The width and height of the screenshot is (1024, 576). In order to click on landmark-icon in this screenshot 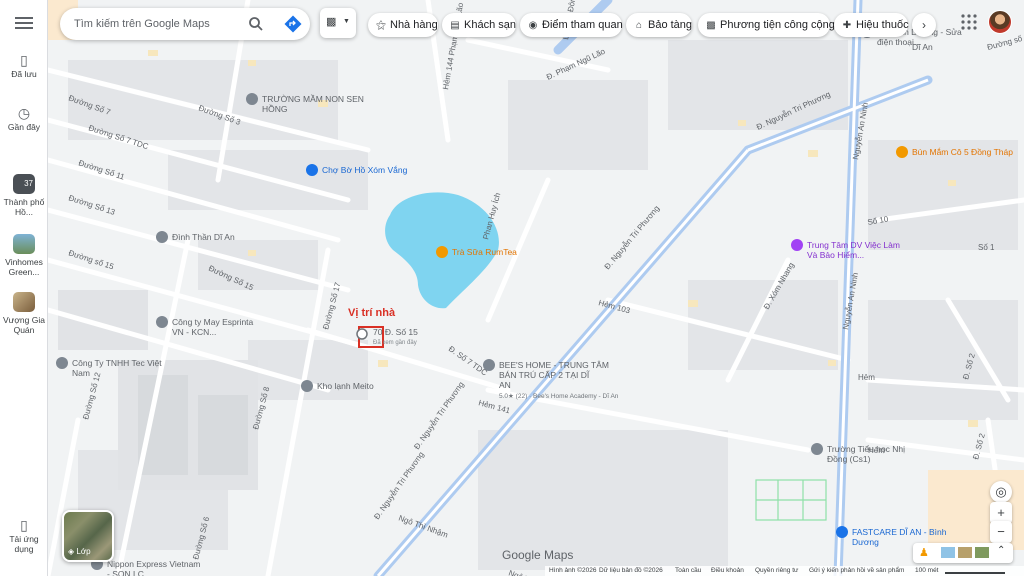, I will do `click(162, 237)`.